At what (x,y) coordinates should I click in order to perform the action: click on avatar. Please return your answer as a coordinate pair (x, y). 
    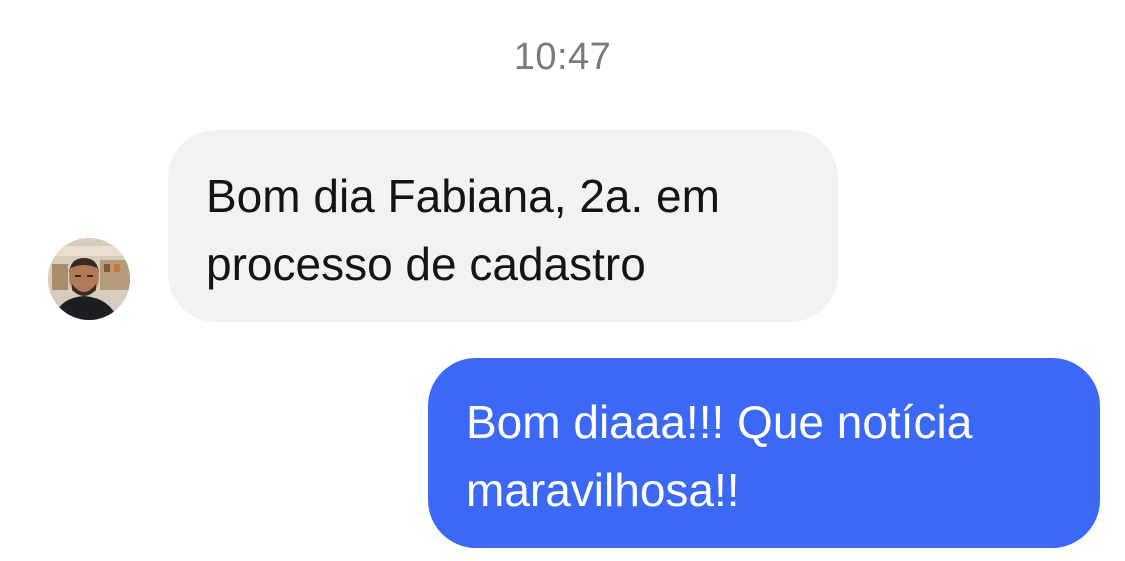
    Looking at the image, I should click on (89, 279).